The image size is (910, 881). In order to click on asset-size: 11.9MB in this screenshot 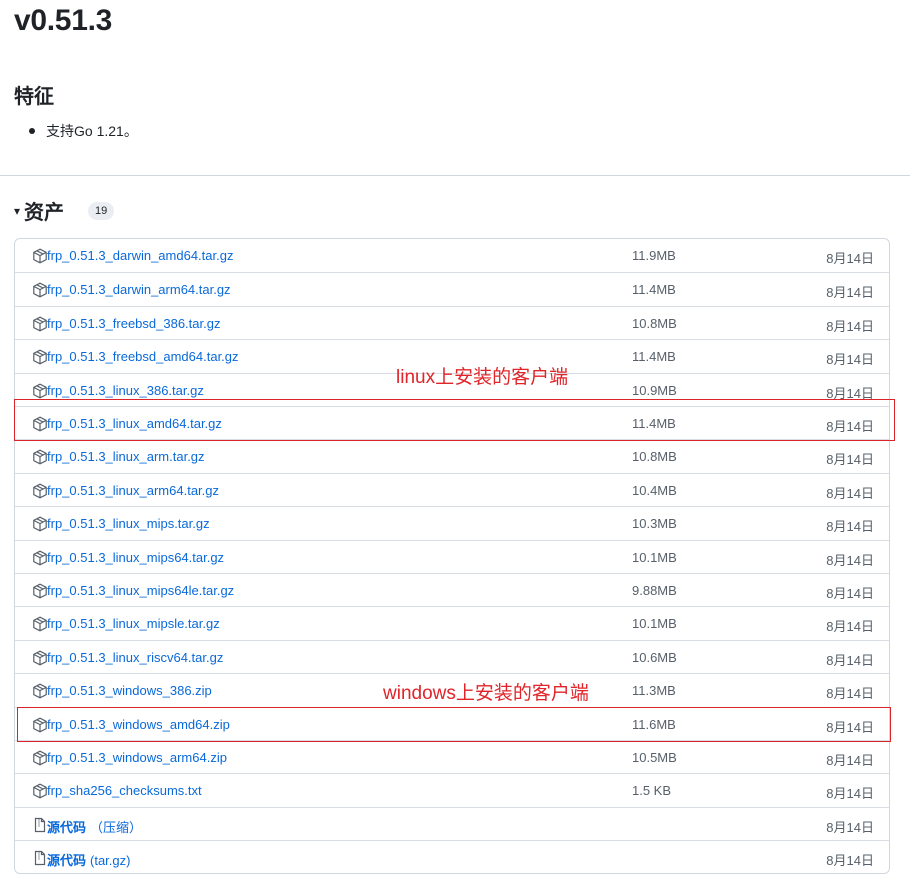, I will do `click(654, 255)`.